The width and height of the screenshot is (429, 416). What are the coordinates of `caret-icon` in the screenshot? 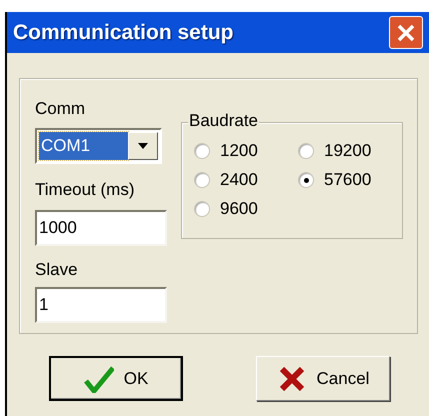 It's located at (143, 146).